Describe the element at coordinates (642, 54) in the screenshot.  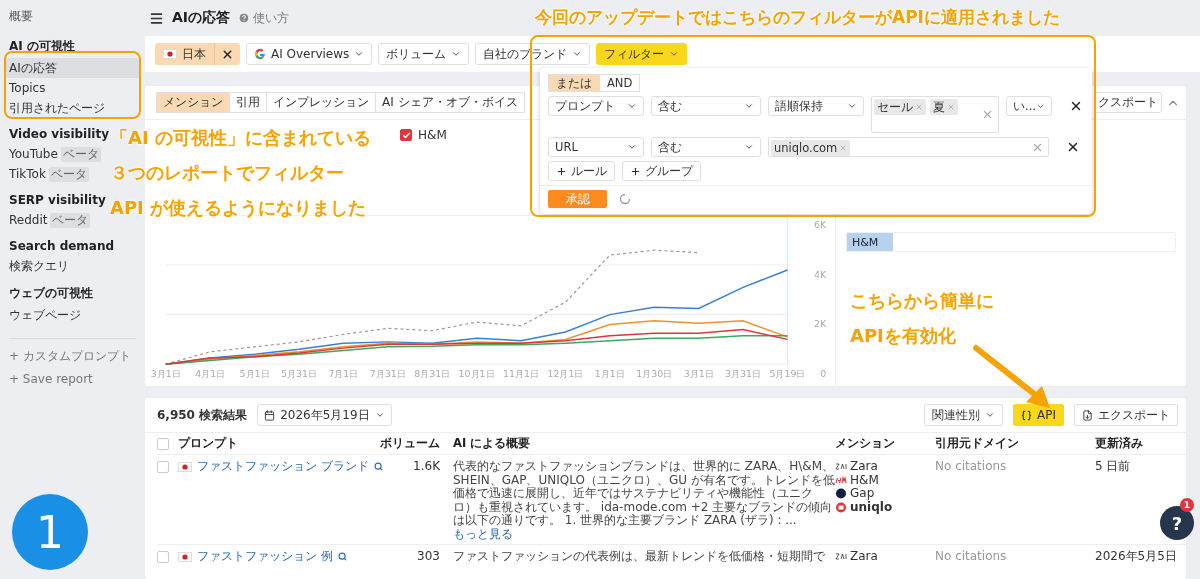
I see `filter-dropdown: フィルター` at that location.